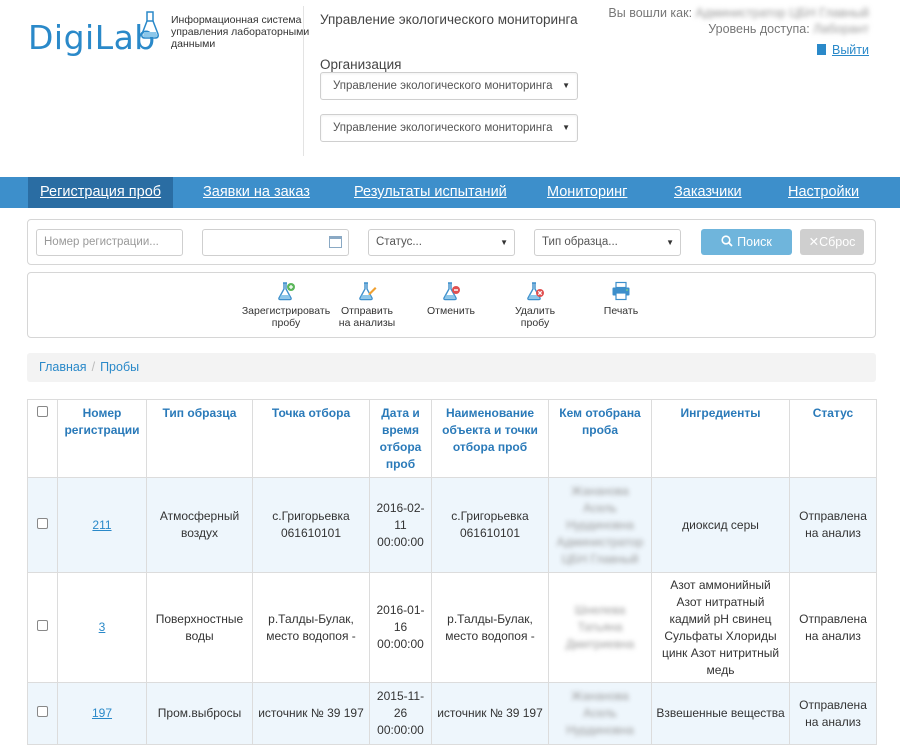 This screenshot has height=749, width=900. I want to click on printer-icon, so click(621, 291).